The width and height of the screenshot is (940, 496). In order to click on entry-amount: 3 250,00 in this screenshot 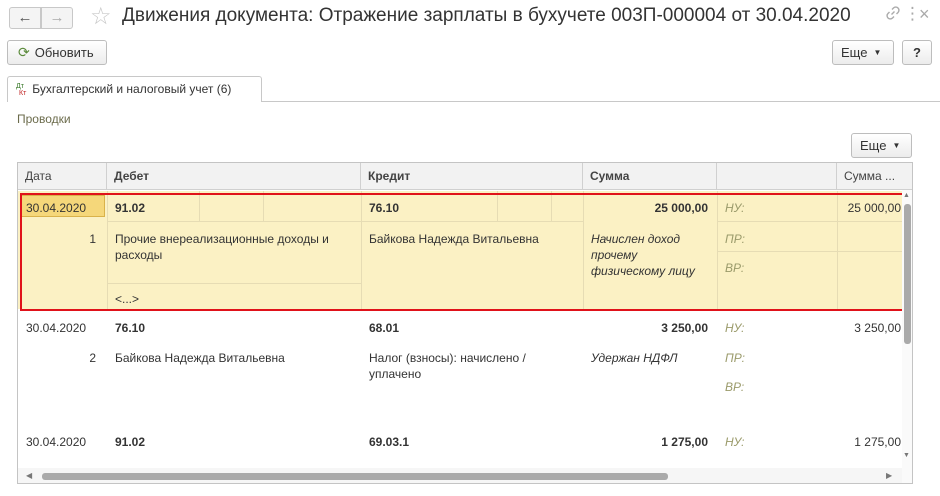, I will do `click(684, 328)`.